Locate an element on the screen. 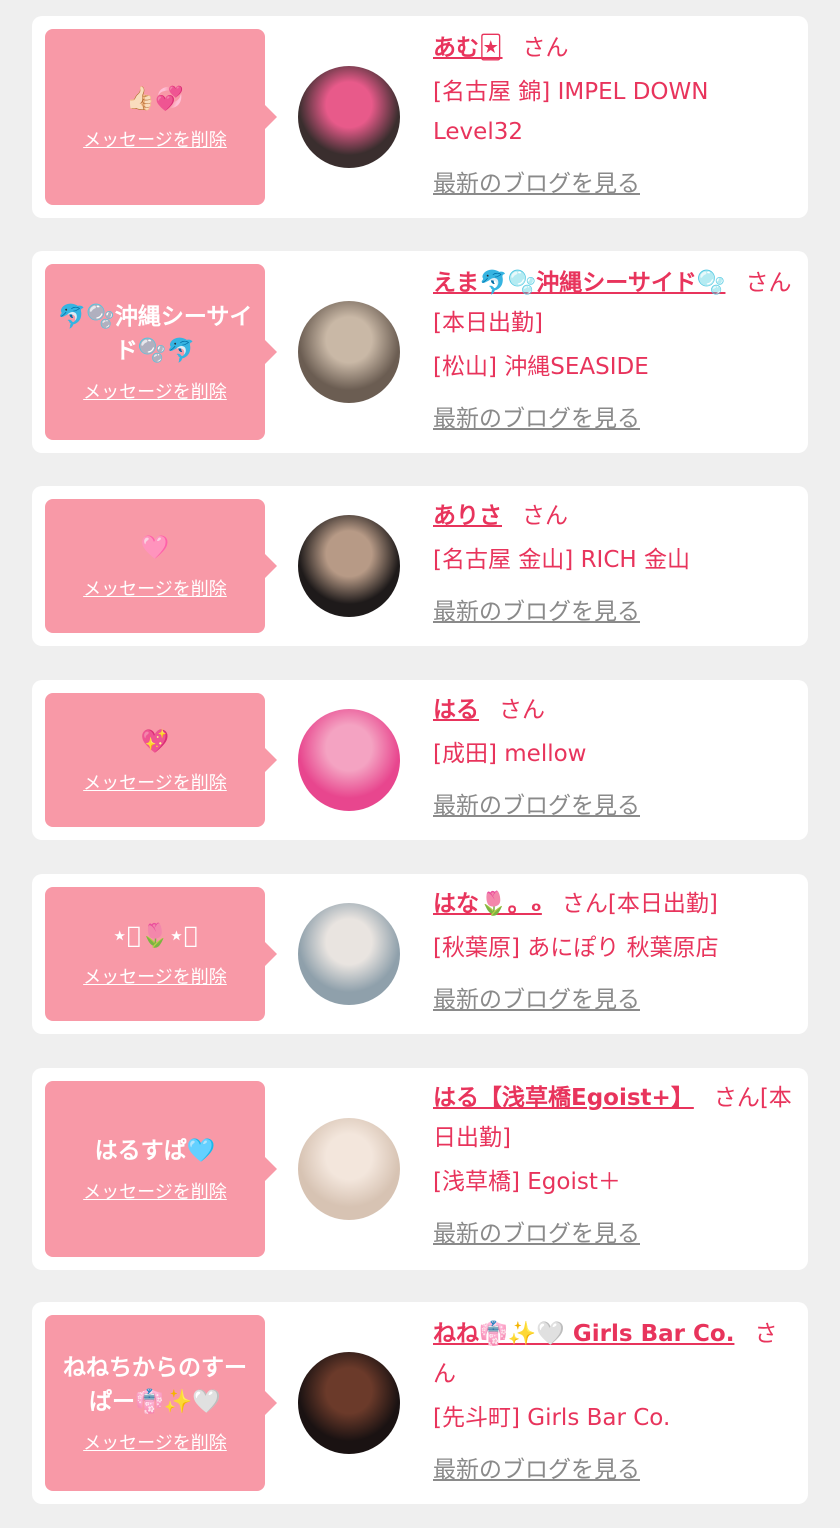  message-text: ねねちからのすーぱー👘✨🤍 is located at coordinates (155, 1385).